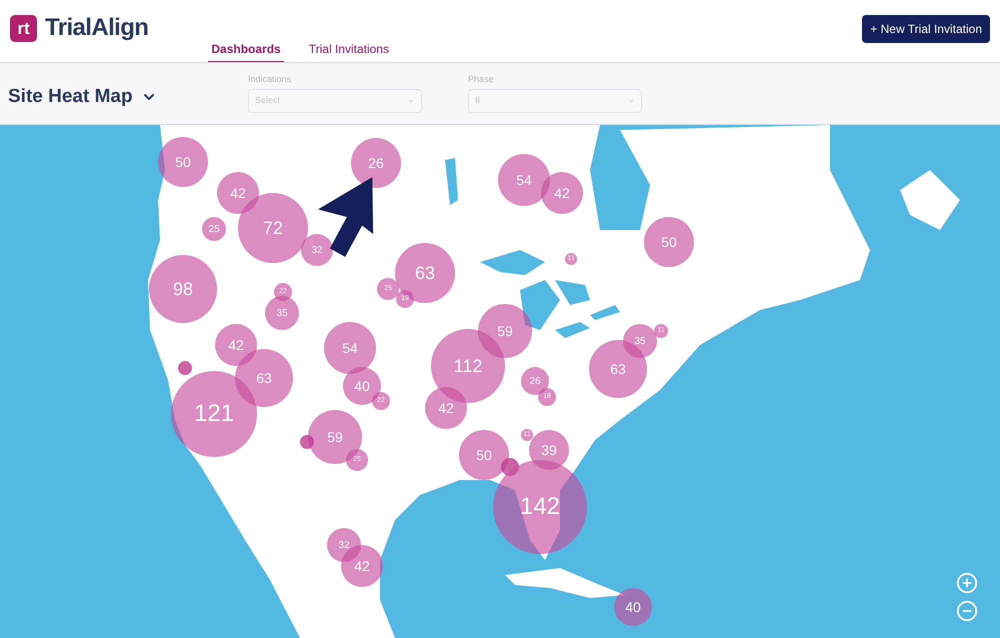 The width and height of the screenshot is (1000, 638). Describe the element at coordinates (349, 52) in the screenshot. I see `nav-tab: Trial Invitations` at that location.